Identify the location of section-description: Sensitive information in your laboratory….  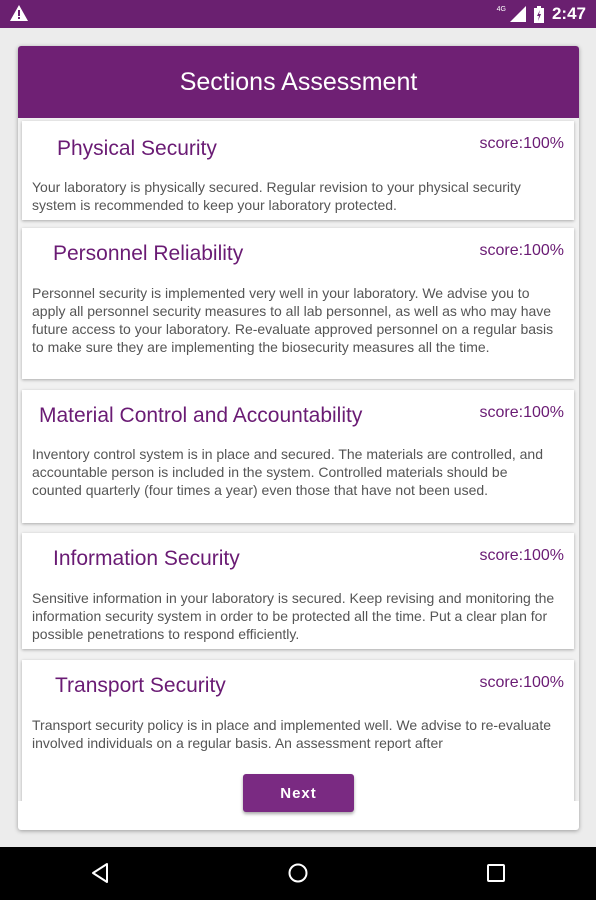
(293, 616).